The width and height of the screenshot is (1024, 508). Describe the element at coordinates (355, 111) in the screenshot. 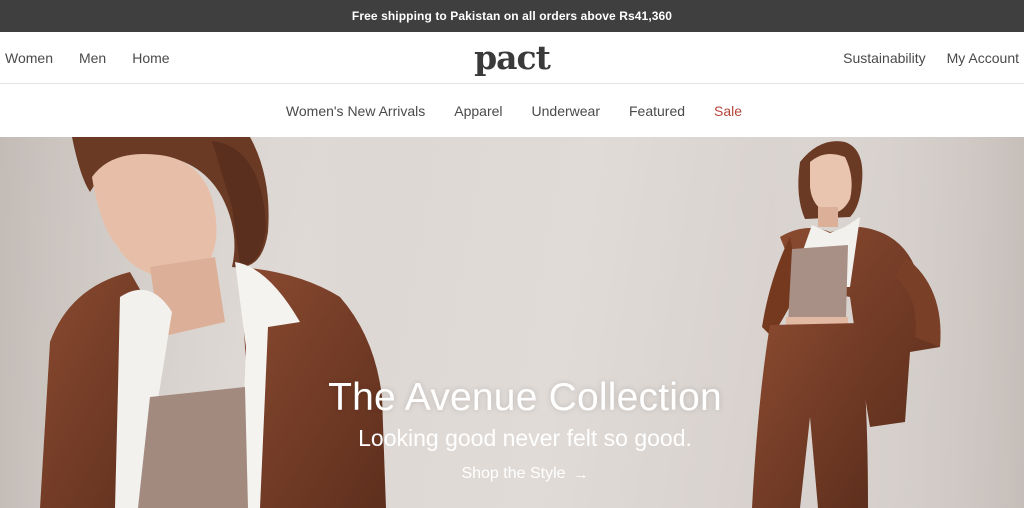

I see `subnav-womens-new-arrivals: Women's New Arrivals` at that location.